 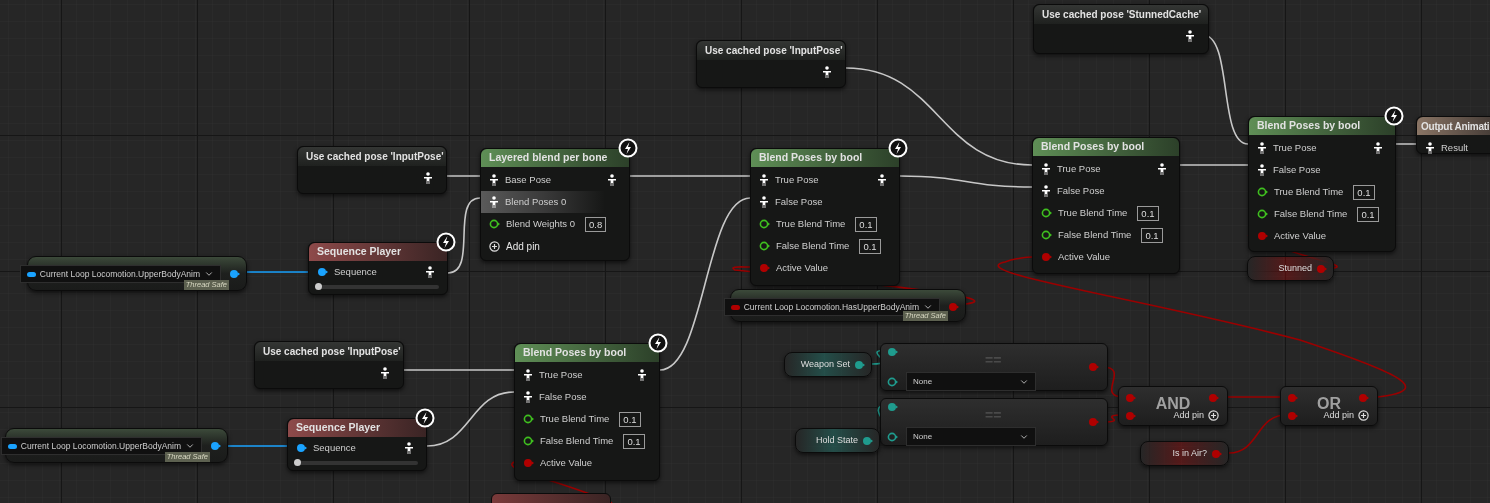 I want to click on node-header: Use cached pose 'StunnedCache', so click(x=1121, y=14).